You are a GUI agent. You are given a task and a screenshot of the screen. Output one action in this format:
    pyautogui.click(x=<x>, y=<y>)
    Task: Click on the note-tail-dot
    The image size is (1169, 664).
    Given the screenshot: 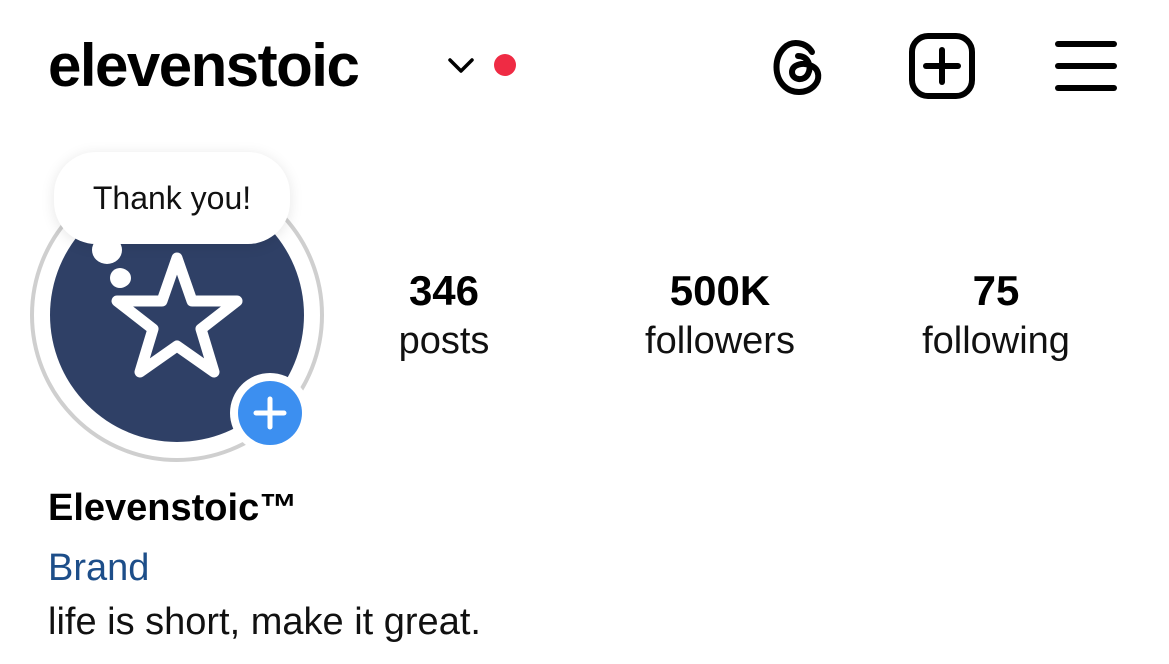 What is the action you would take?
    pyautogui.click(x=120, y=278)
    